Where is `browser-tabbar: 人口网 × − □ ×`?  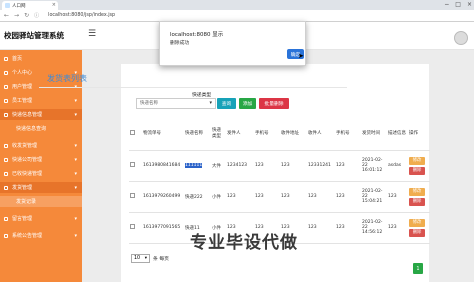 browser-tabbar: 人口网 × − □ × is located at coordinates (237, 5).